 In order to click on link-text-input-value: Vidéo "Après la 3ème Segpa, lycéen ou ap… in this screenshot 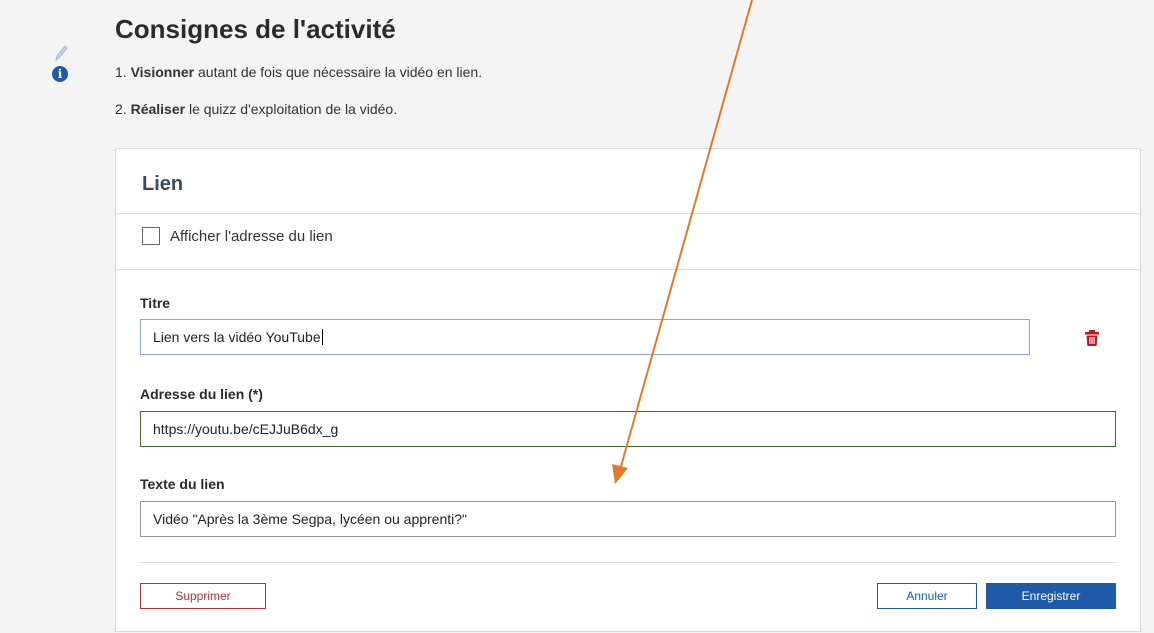, I will do `click(310, 519)`.